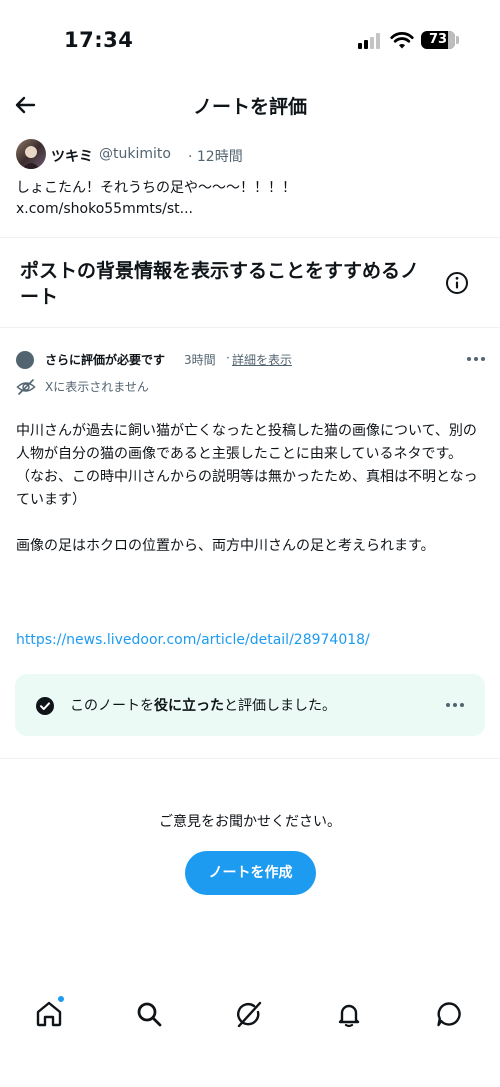  I want to click on status-dot-icon, so click(25, 360).